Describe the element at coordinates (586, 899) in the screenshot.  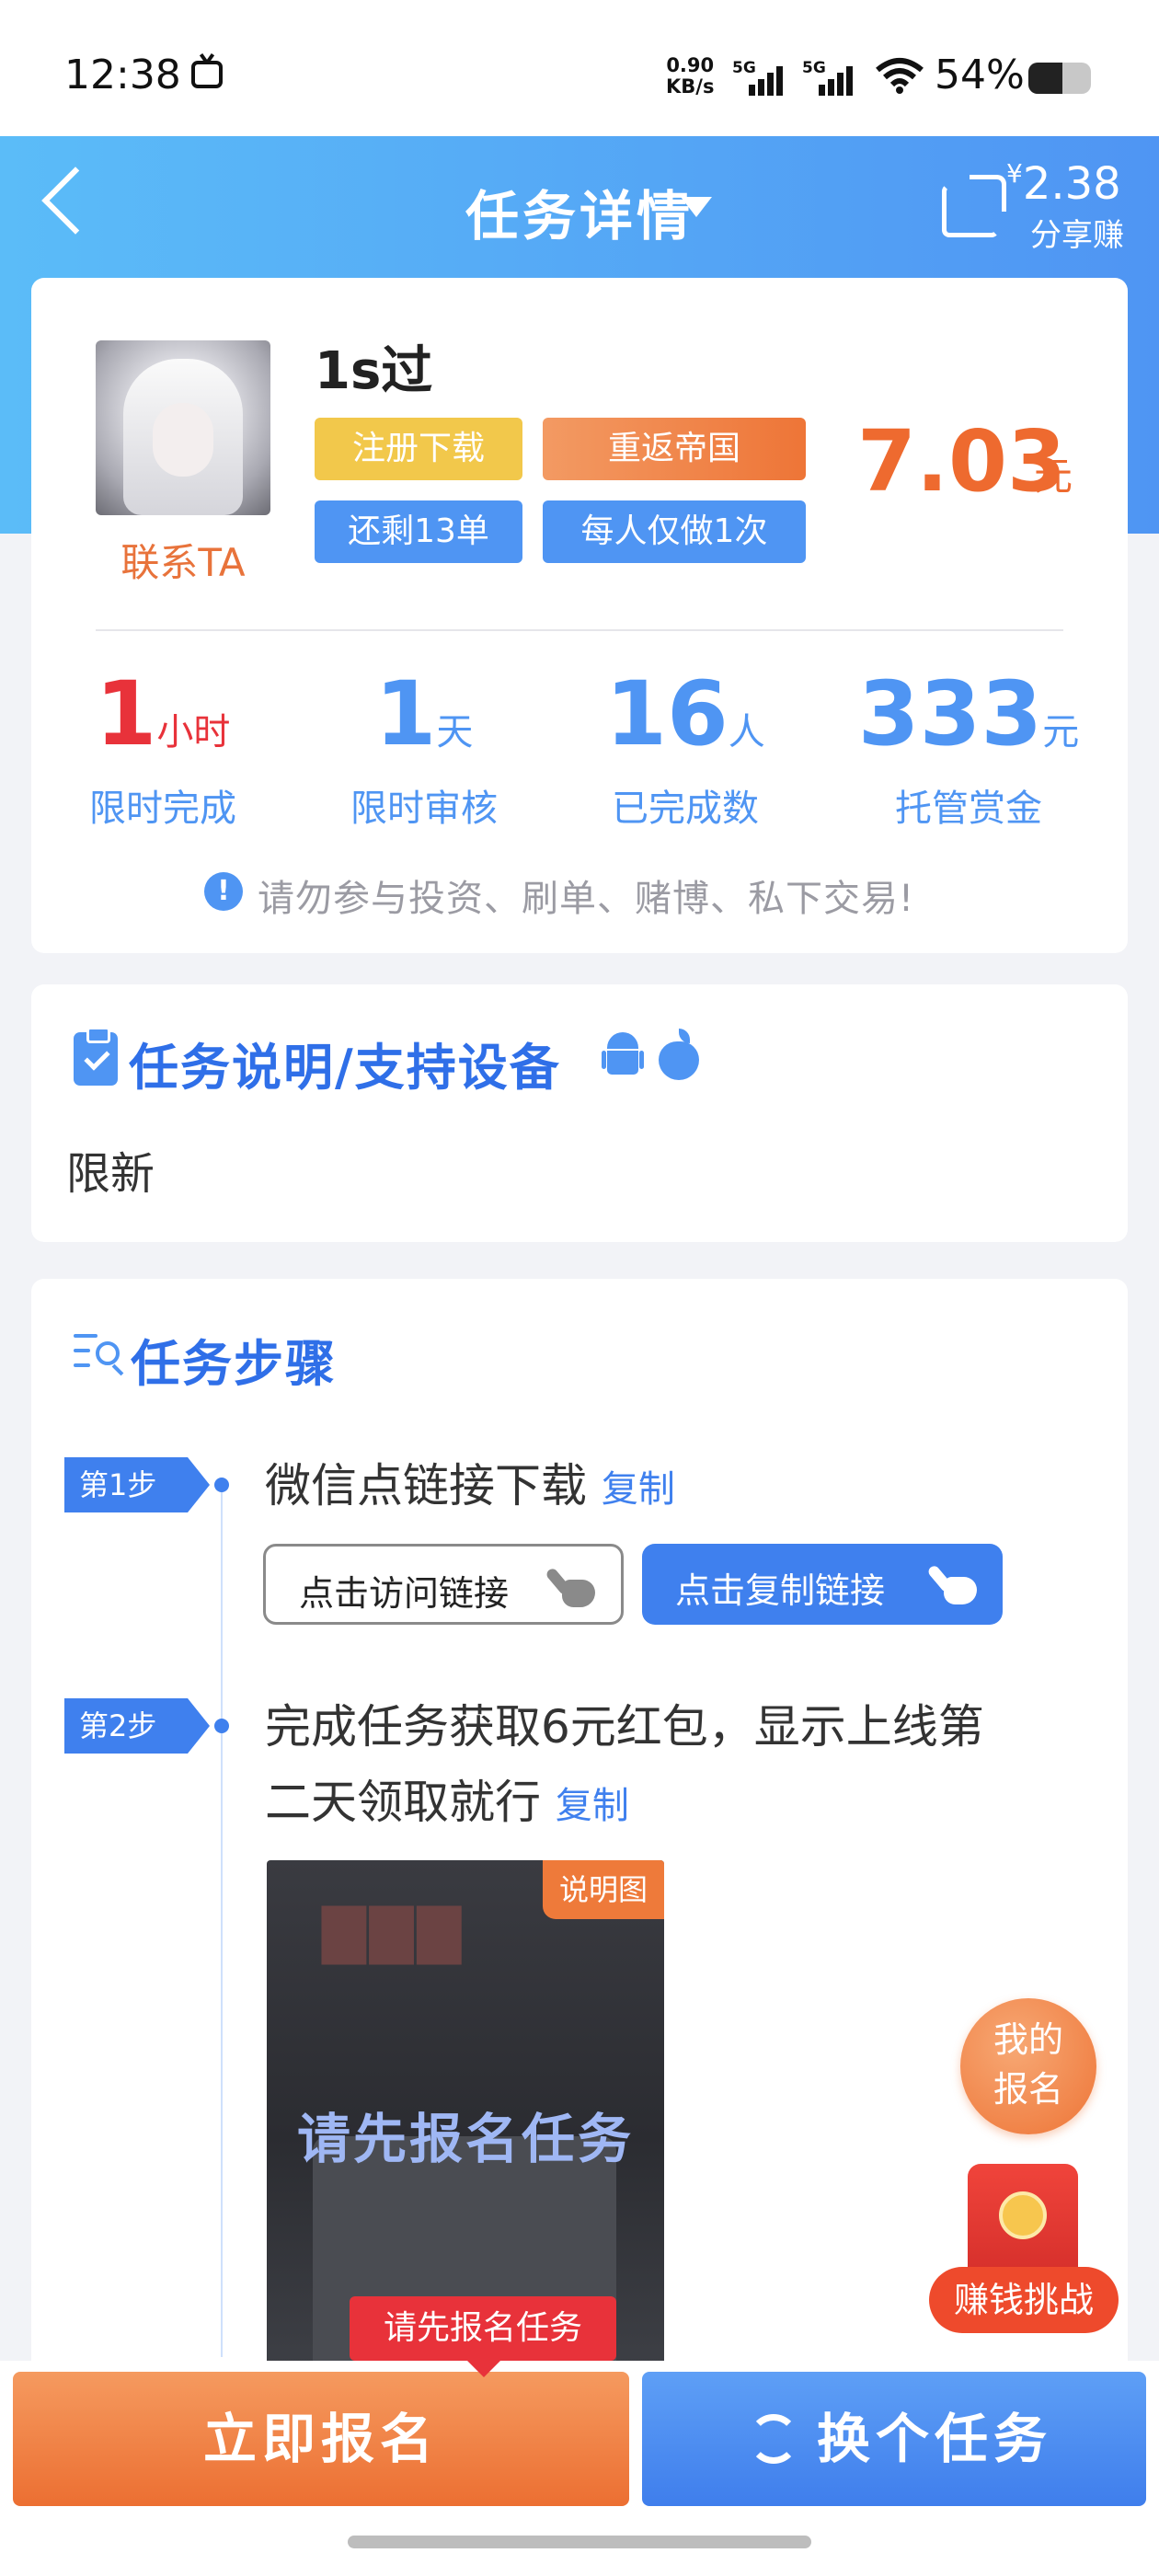
I see `warning-text: 请勿参与投资、刷单、赌博、私下交易!` at that location.